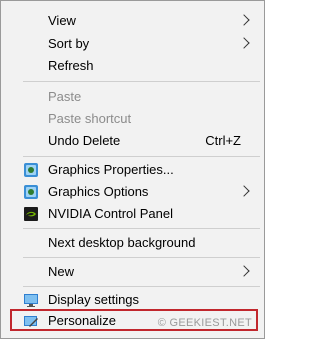 The image size is (320, 339). I want to click on menu-item-label: Refresh, so click(71, 65).